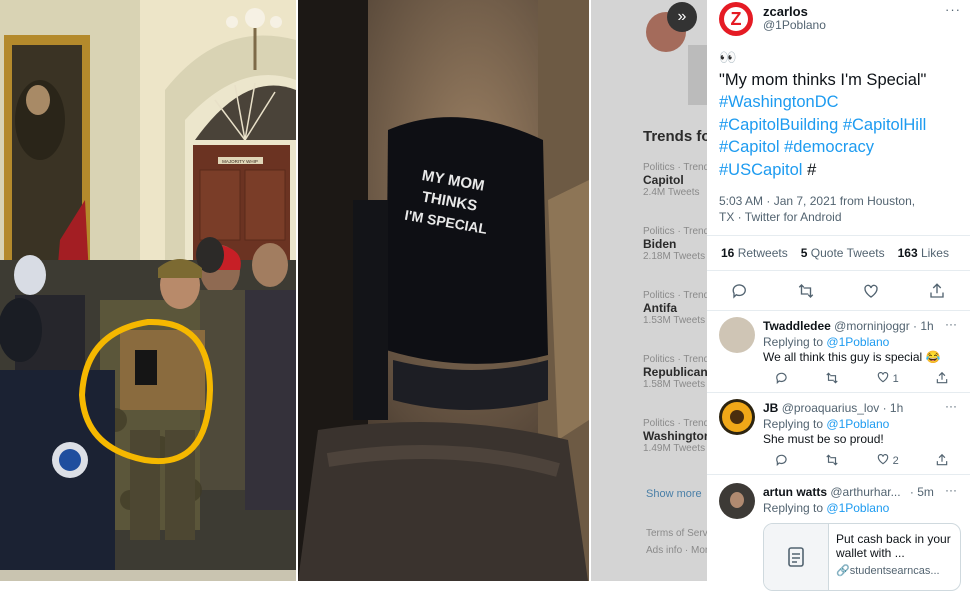 This screenshot has width=970, height=591. Describe the element at coordinates (843, 102) in the screenshot. I see `hashtag-line-1: #WashingtonDC` at that location.